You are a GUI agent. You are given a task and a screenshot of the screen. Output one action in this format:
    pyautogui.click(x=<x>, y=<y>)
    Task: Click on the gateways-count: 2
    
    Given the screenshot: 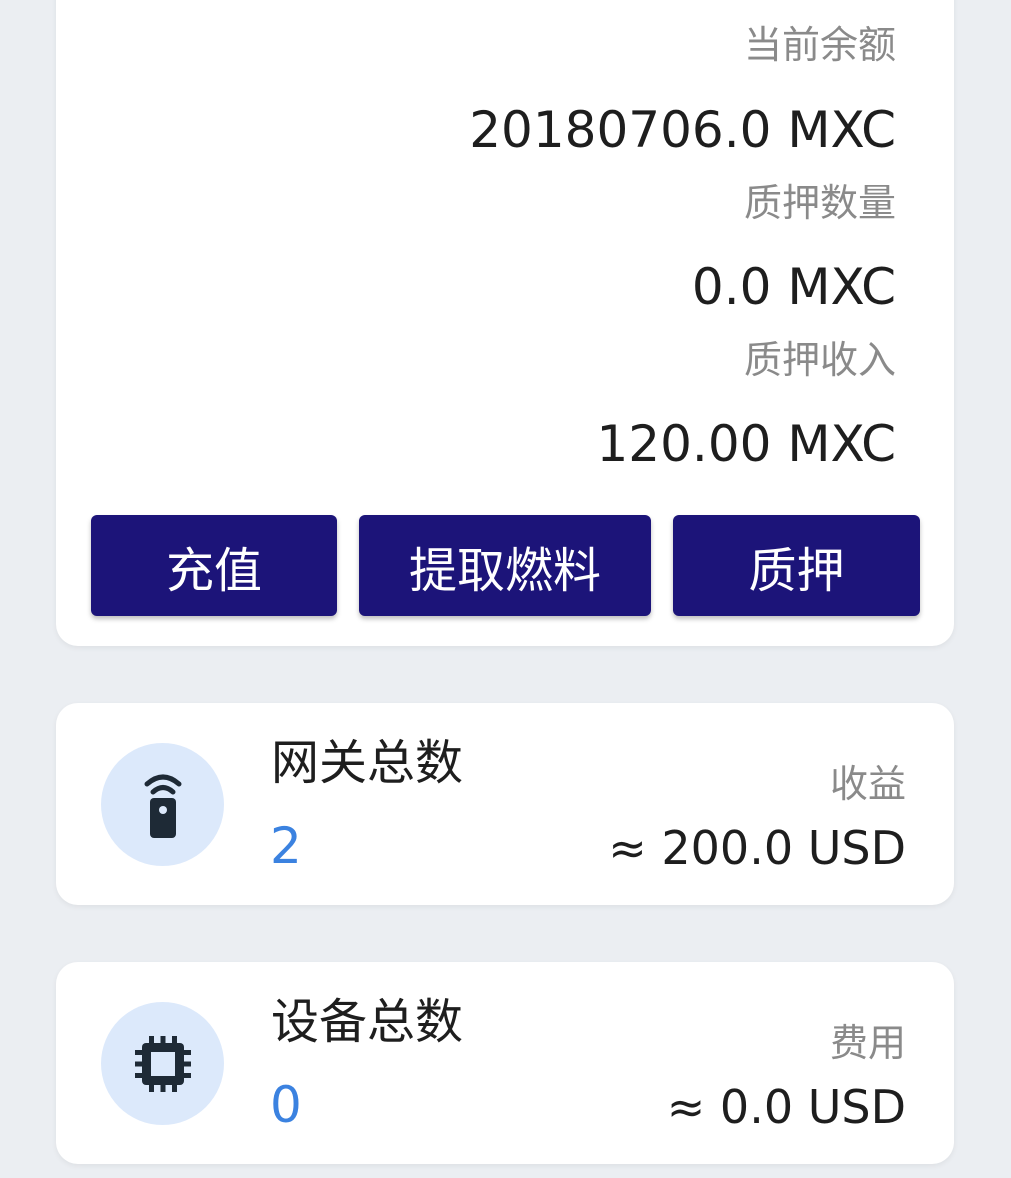 What is the action you would take?
    pyautogui.click(x=286, y=846)
    